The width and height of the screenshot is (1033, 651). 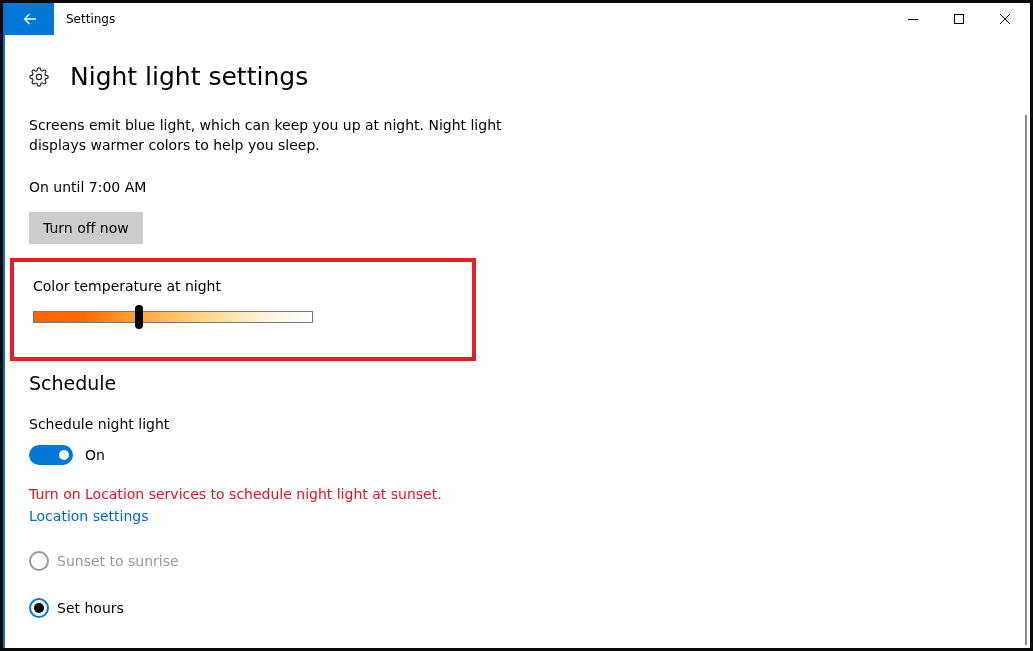 I want to click on back-arrow-icon, so click(x=29, y=19).